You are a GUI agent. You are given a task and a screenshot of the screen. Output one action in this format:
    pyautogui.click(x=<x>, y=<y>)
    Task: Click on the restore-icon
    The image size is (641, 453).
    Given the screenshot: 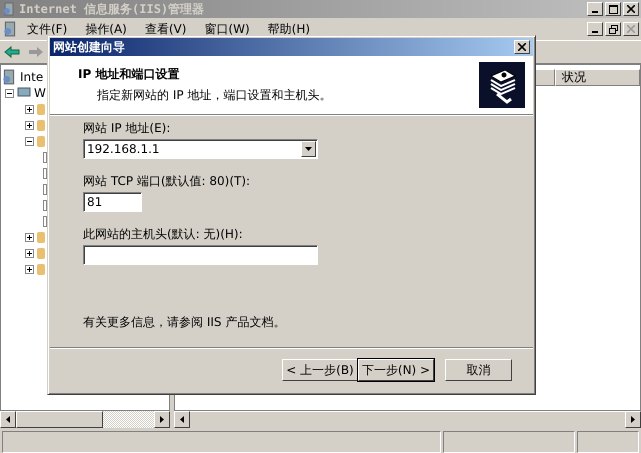 What is the action you would take?
    pyautogui.click(x=613, y=29)
    